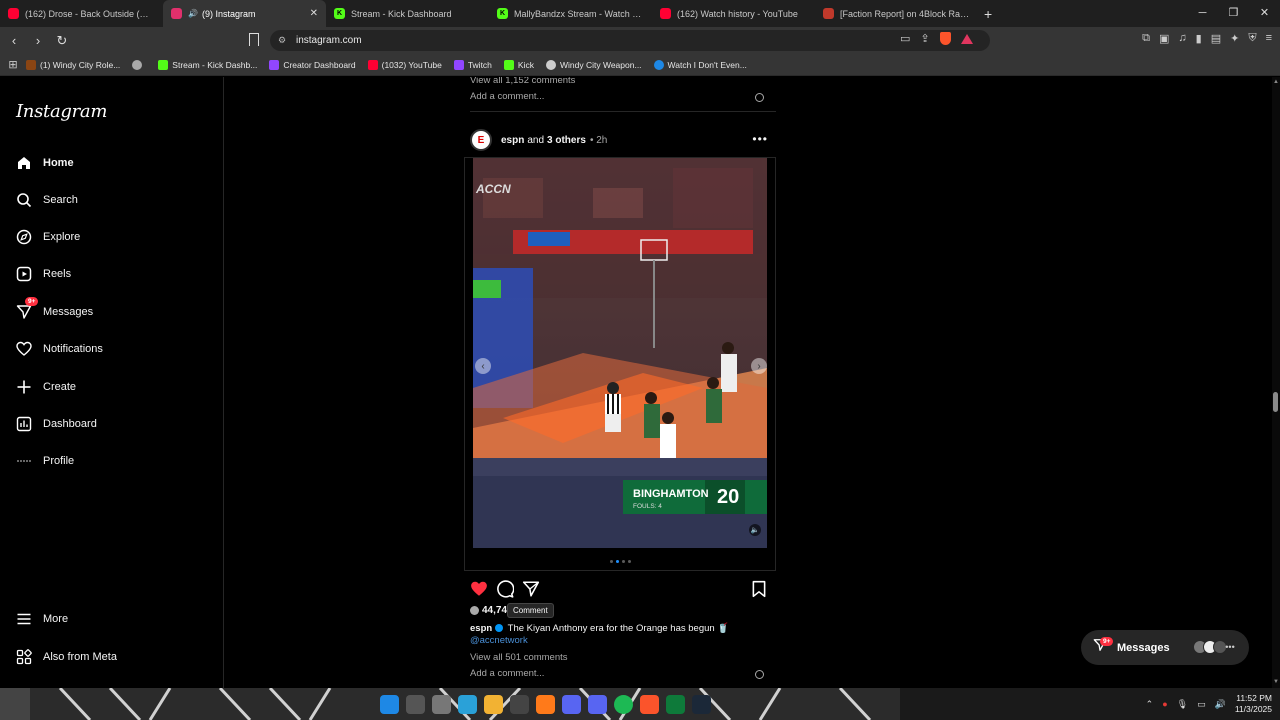  Describe the element at coordinates (43, 274) in the screenshot. I see `sidebar-item-reels: Reels` at that location.